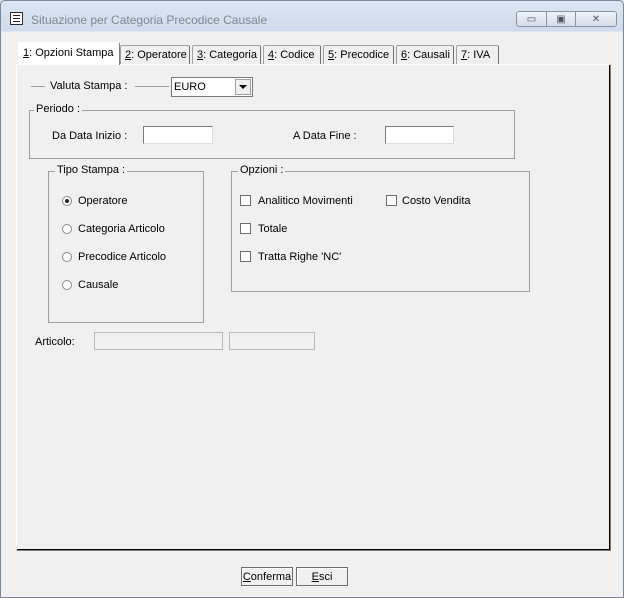  I want to click on articolo-label: Articolo:, so click(55, 342).